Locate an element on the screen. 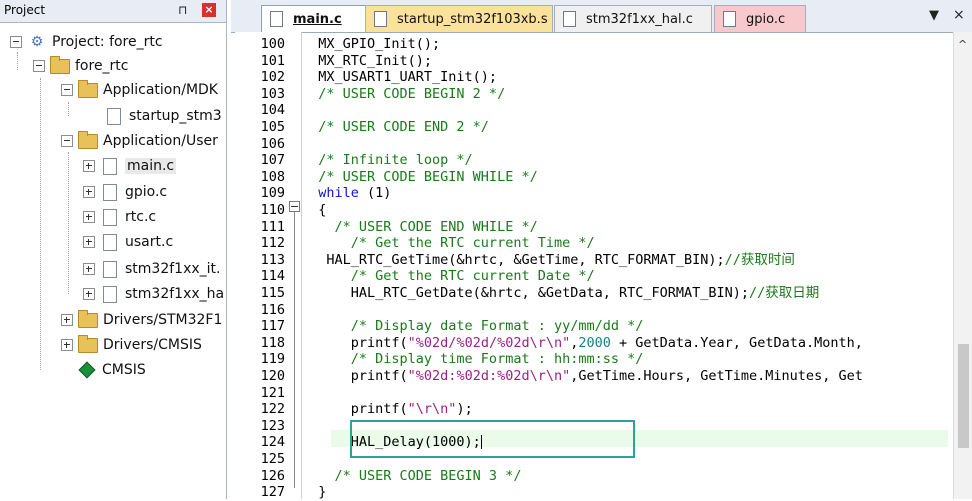 This screenshot has height=501, width=972. tree-item-label: rtc.c is located at coordinates (141, 217).